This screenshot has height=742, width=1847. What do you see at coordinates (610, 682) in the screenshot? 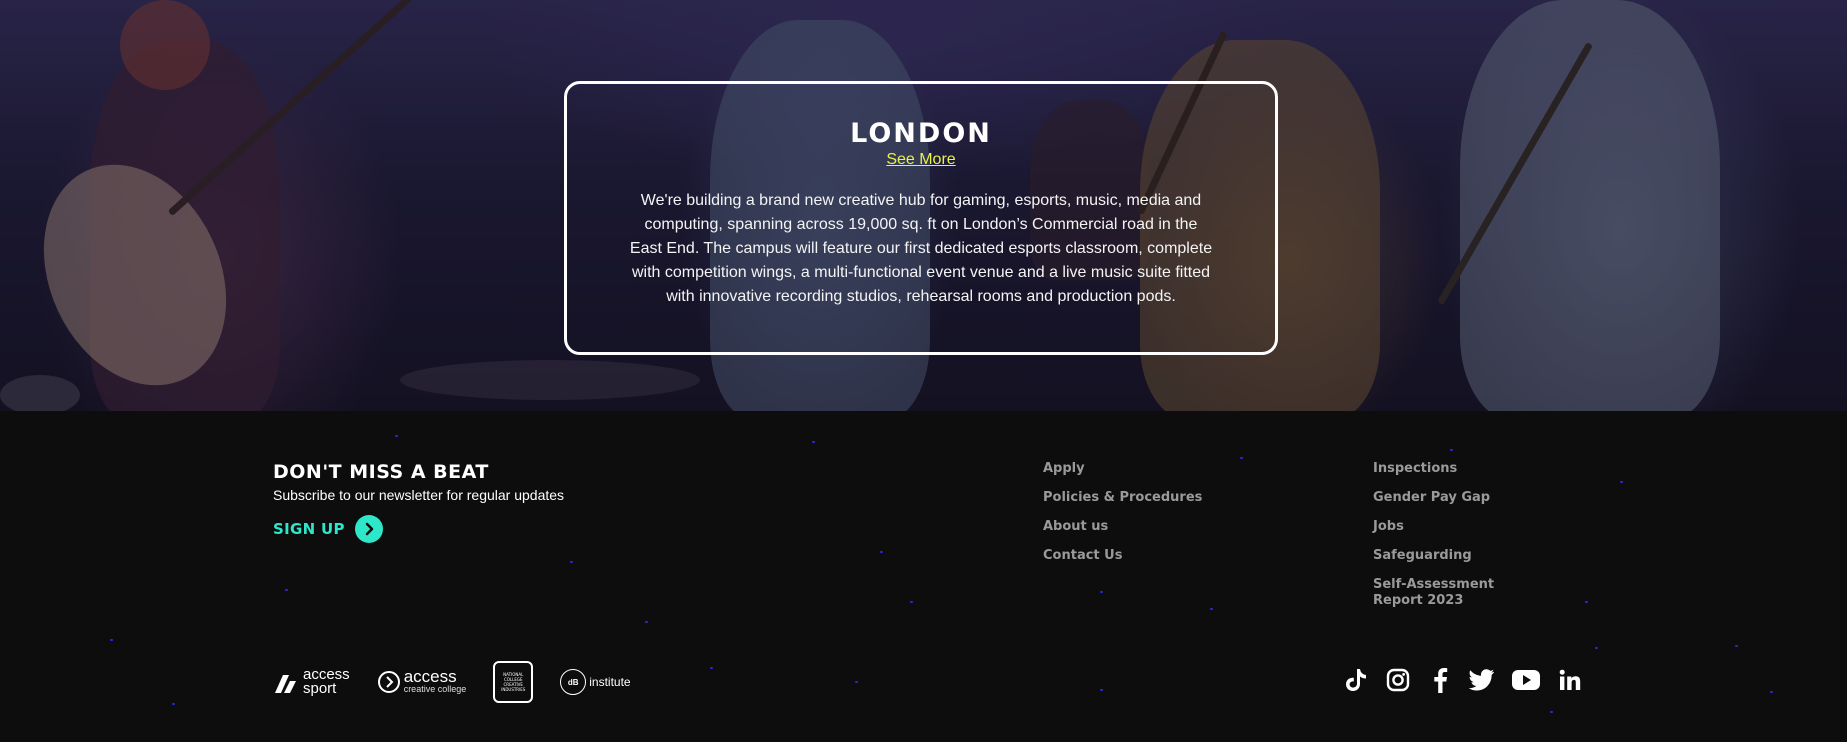
I see `dbs-institute-text: institute` at bounding box center [610, 682].